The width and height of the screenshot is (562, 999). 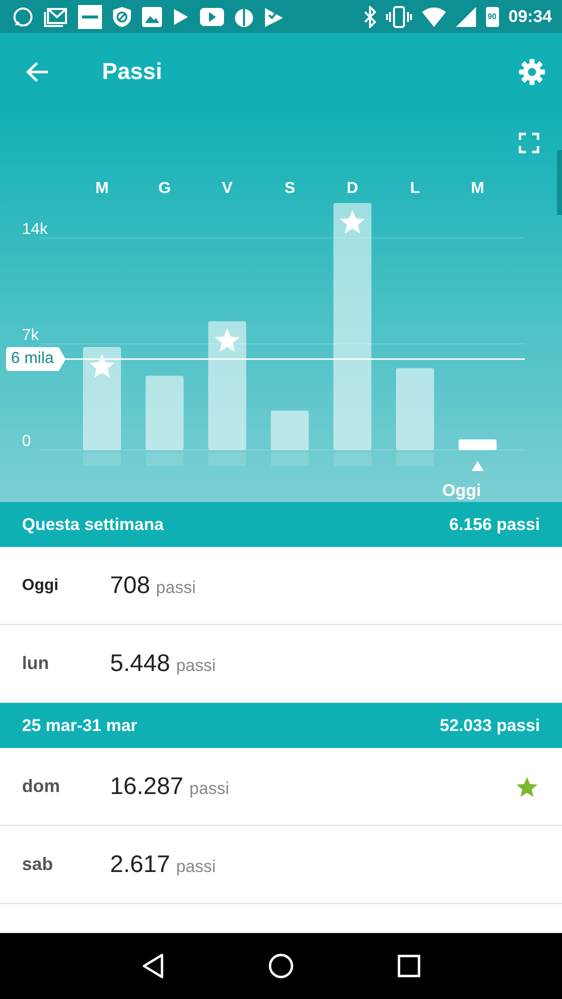 I want to click on day-label: S, so click(x=290, y=188).